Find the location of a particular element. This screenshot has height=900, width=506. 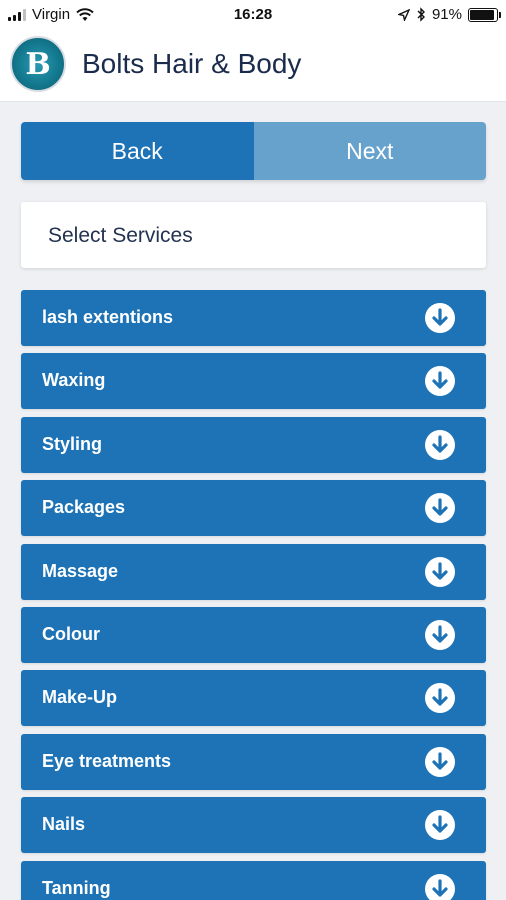

logo-letter: B is located at coordinates (38, 64).